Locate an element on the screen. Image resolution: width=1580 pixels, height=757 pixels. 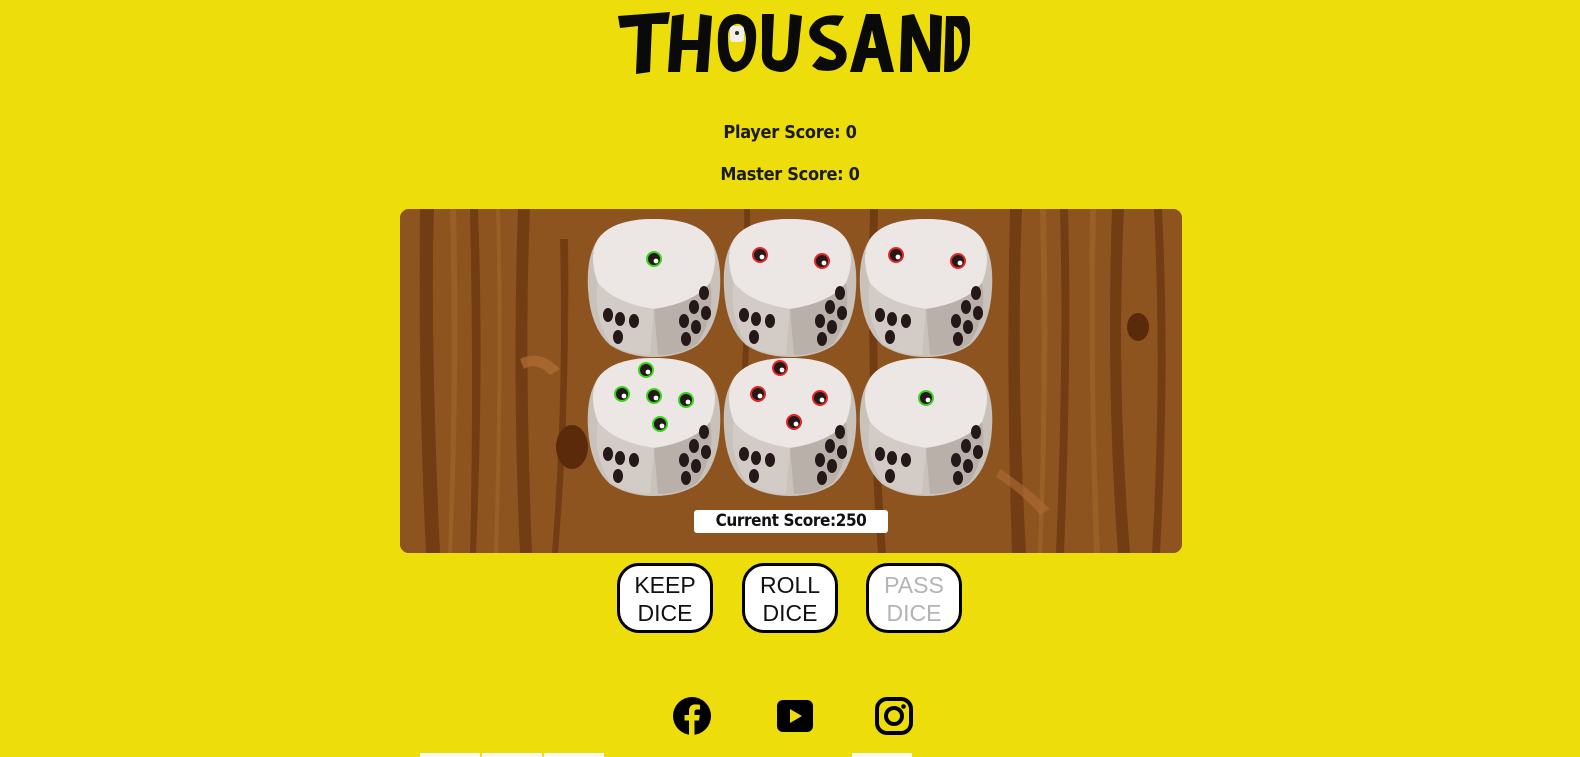
player-score-value: 0 is located at coordinates (851, 132).